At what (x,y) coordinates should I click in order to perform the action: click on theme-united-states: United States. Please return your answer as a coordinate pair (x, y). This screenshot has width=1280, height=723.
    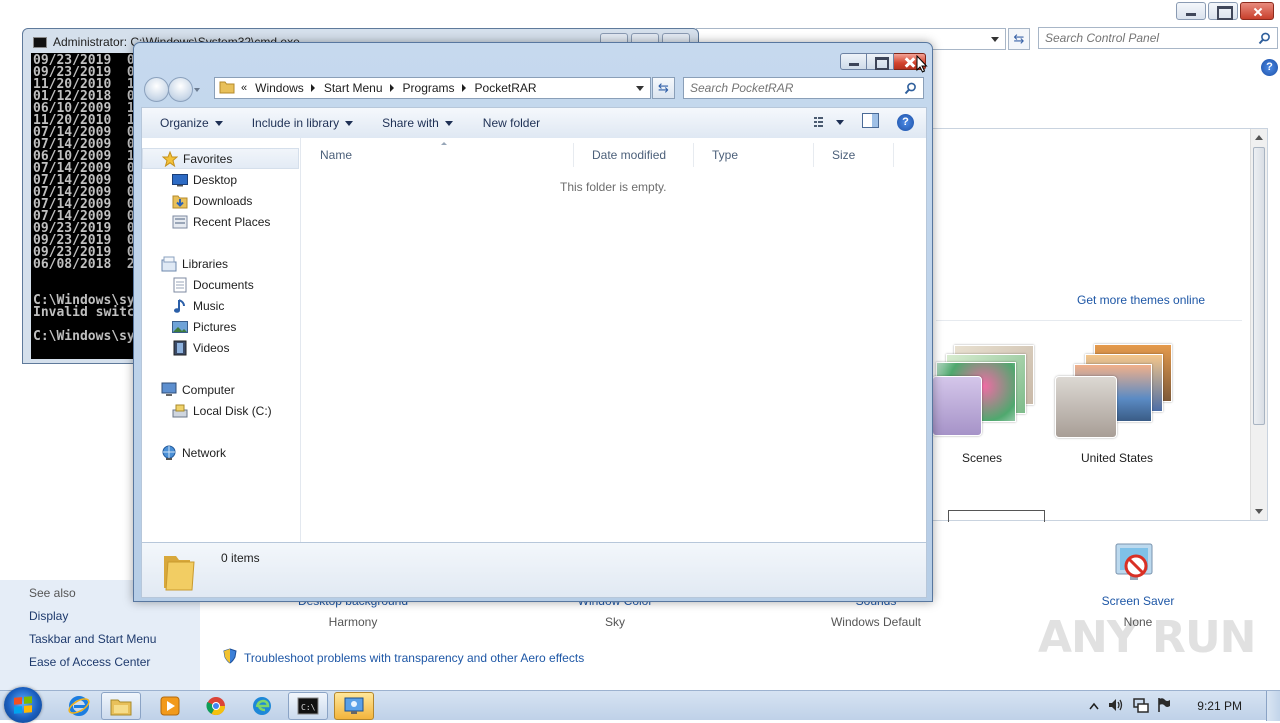
    Looking at the image, I should click on (1117, 402).